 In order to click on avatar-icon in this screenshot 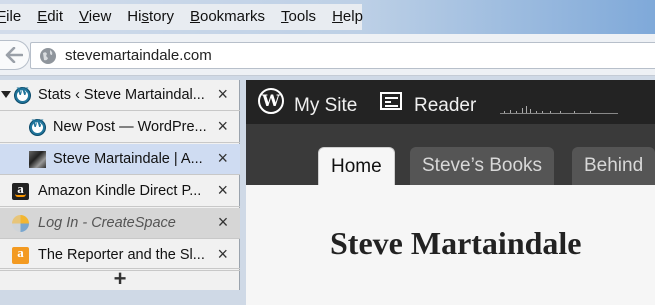, I will do `click(37, 159)`.